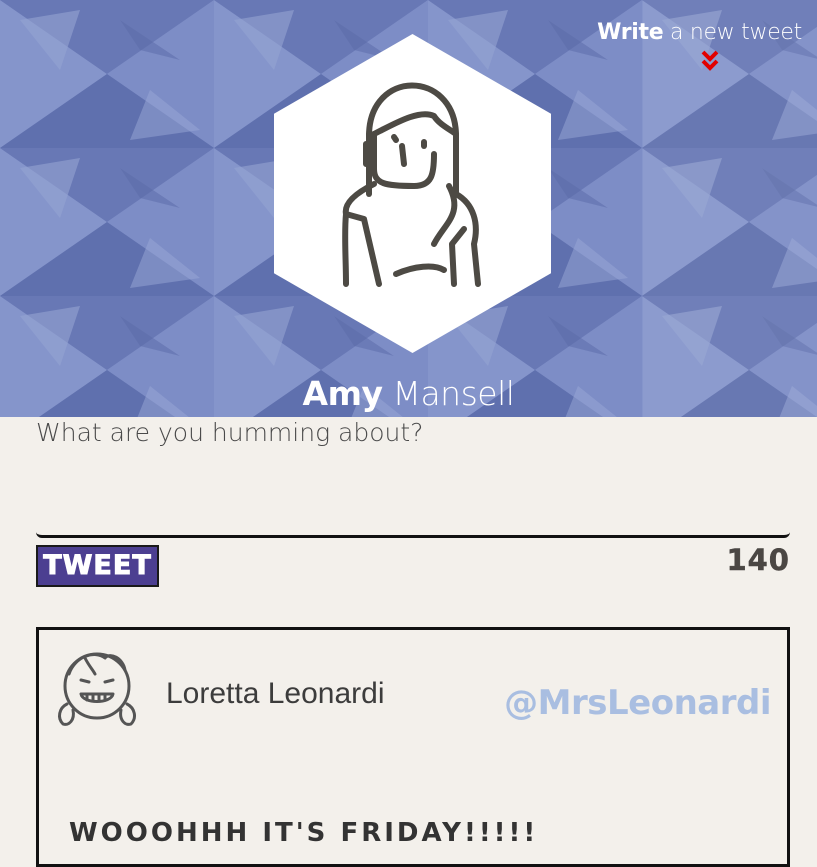 This screenshot has height=867, width=817. What do you see at coordinates (413, 478) in the screenshot?
I see `tweet-input` at bounding box center [413, 478].